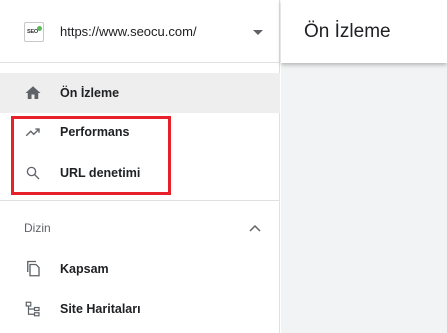  I want to click on nav-item-sitemaps: Site Haritaları, so click(140, 309).